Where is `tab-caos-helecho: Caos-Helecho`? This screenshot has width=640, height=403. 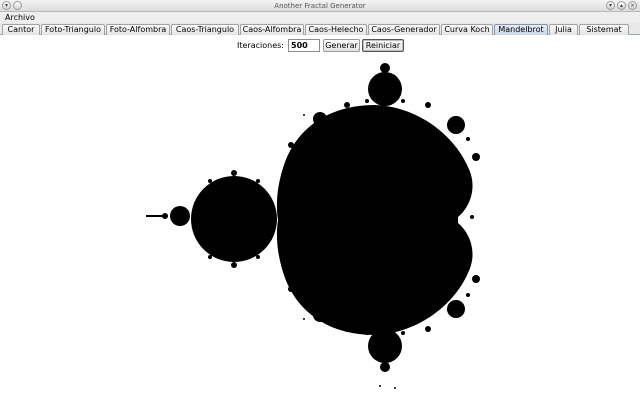
tab-caos-helecho: Caos-Helecho is located at coordinates (336, 29).